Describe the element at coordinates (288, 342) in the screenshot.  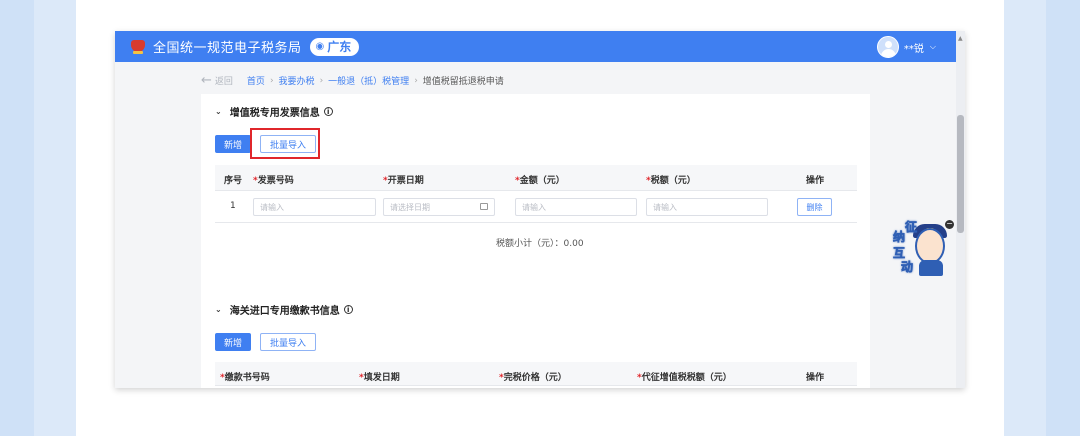
I see `batch-import-customs-button: 批量导入` at that location.